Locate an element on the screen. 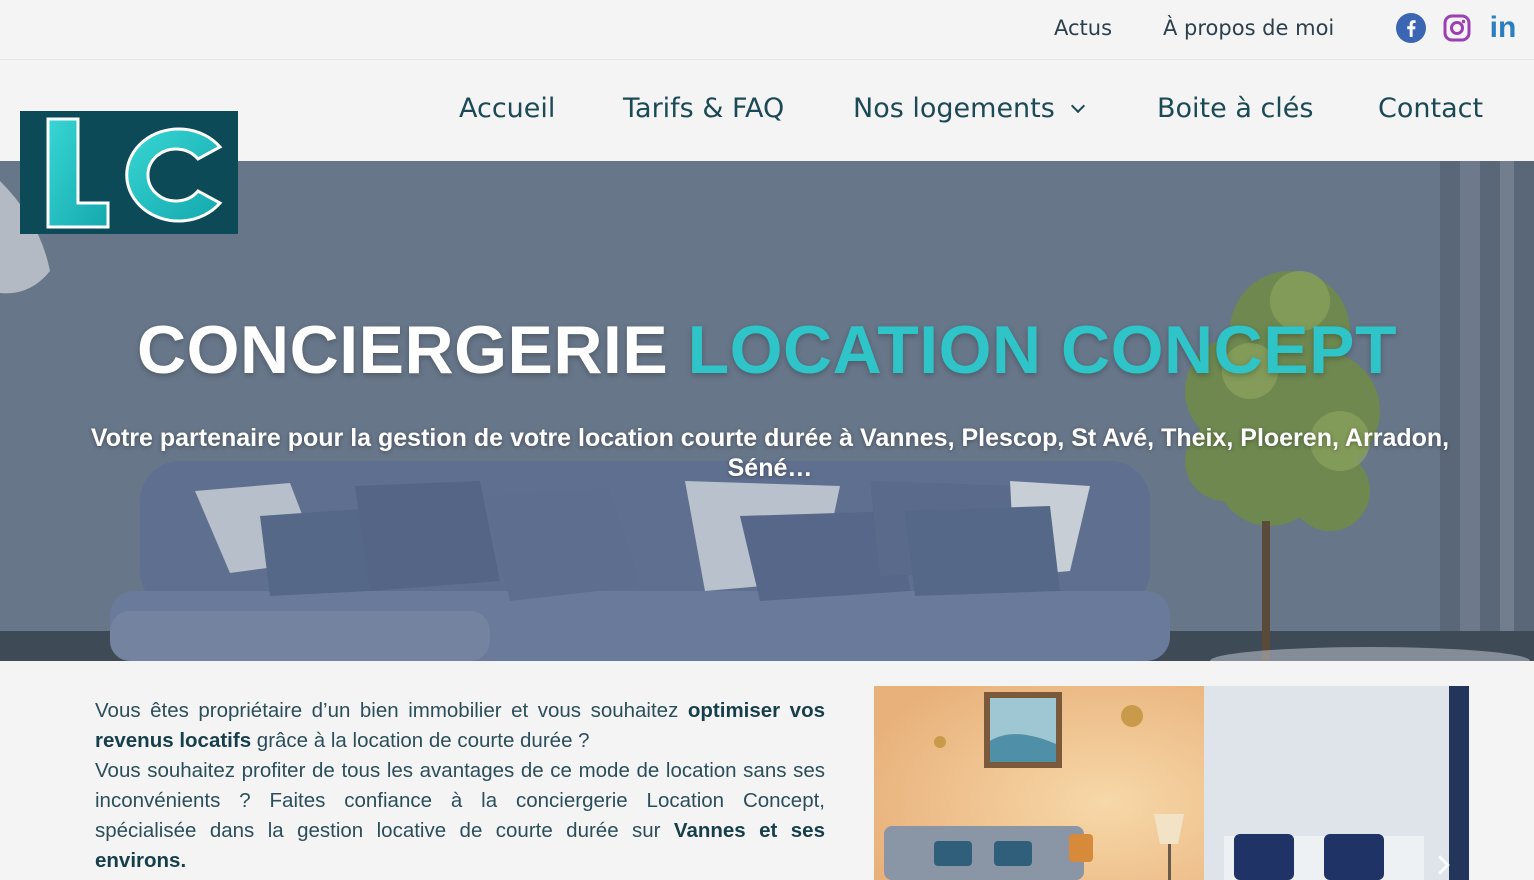 The width and height of the screenshot is (1534, 880). facebook-icon is located at coordinates (1411, 28).